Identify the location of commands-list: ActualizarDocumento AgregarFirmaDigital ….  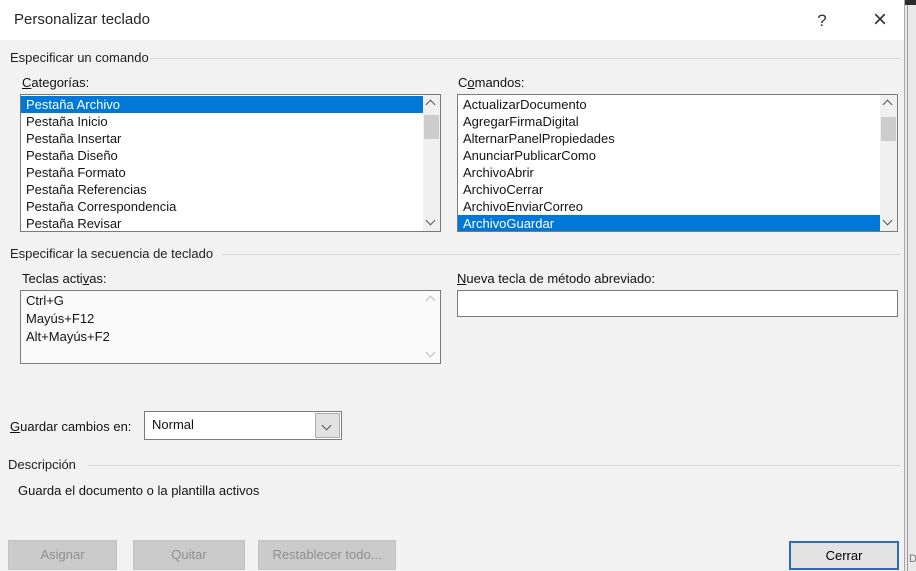
(677, 163).